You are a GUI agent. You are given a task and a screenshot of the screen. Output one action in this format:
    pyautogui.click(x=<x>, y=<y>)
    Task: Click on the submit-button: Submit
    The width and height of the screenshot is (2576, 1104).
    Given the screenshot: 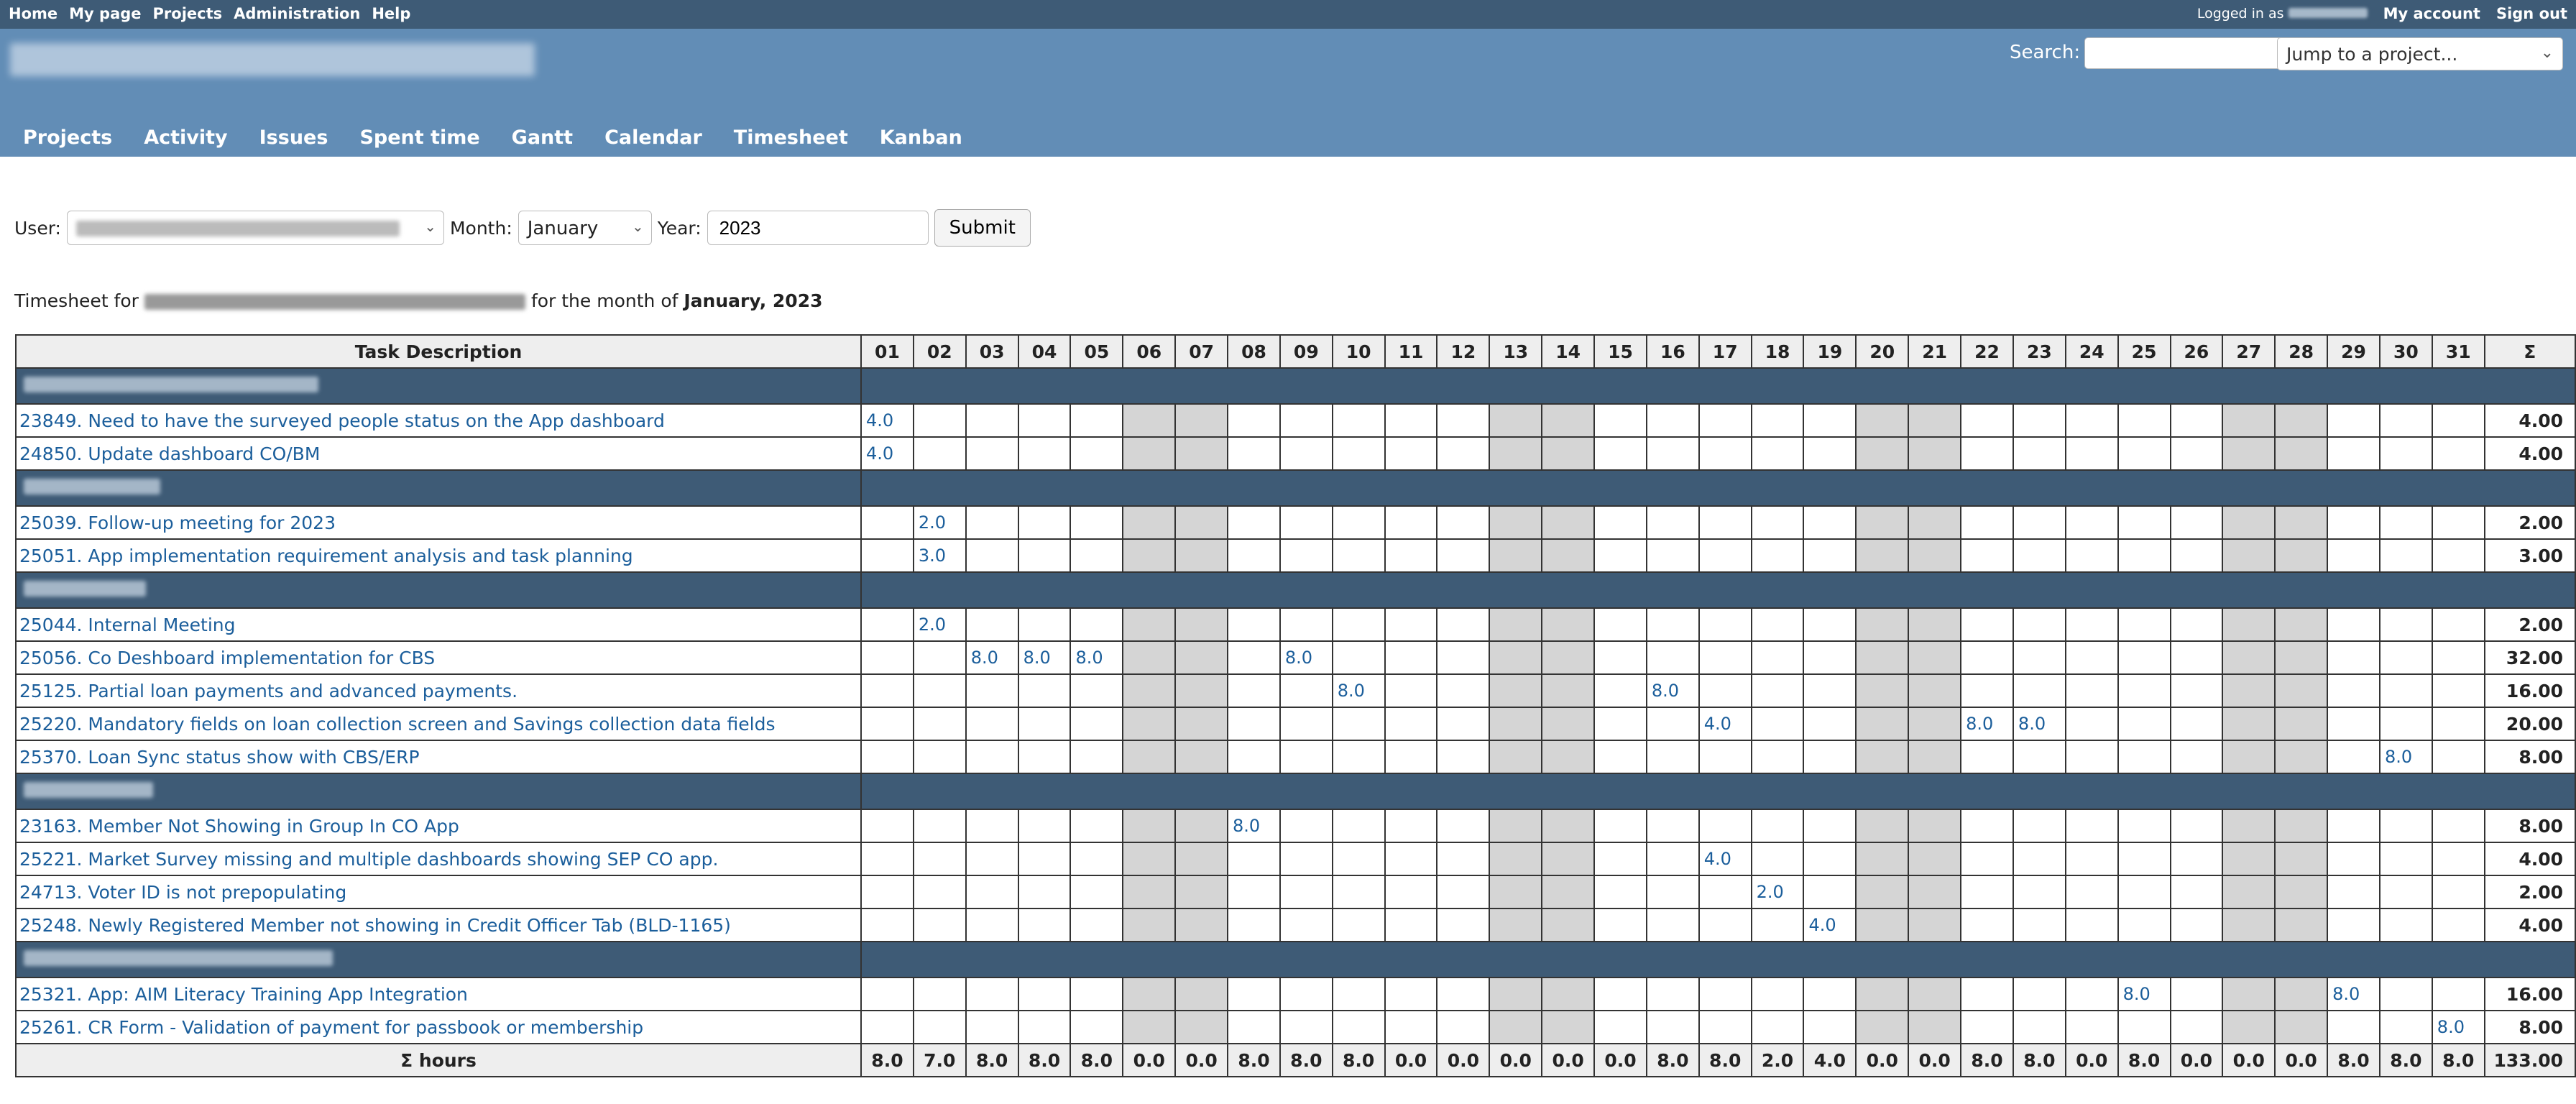 What is the action you would take?
    pyautogui.click(x=982, y=228)
    